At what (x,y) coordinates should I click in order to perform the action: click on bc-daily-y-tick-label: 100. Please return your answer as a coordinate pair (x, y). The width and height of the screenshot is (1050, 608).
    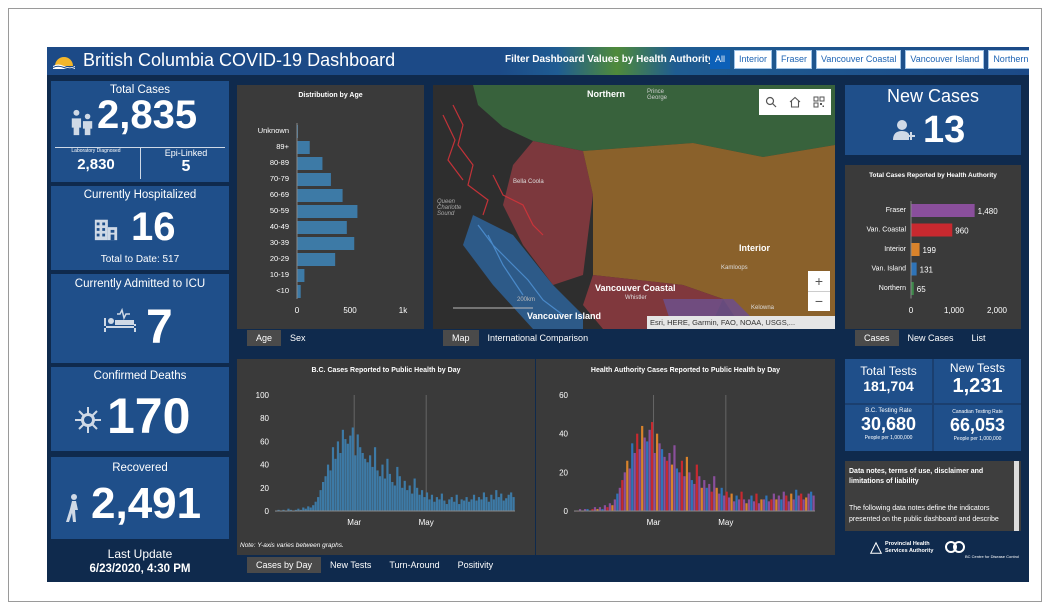
    Looking at the image, I should click on (263, 395).